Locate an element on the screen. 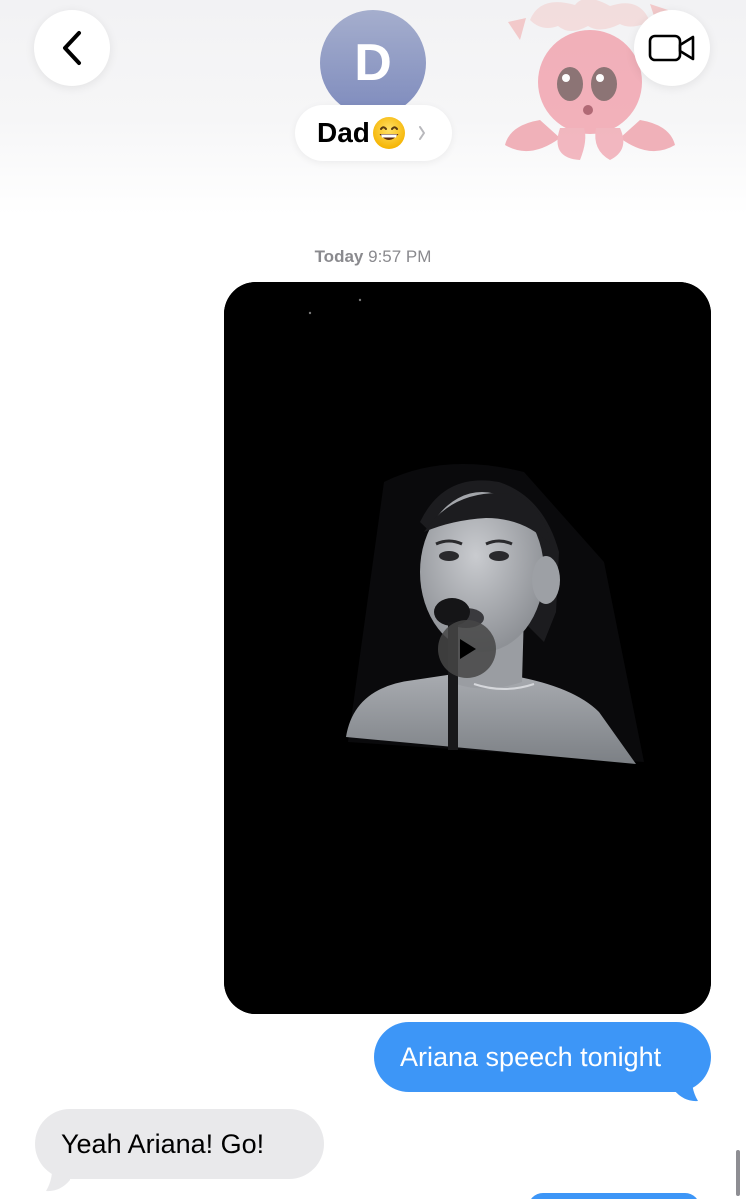 The height and width of the screenshot is (1199, 746). video-camera-icon is located at coordinates (671, 48).